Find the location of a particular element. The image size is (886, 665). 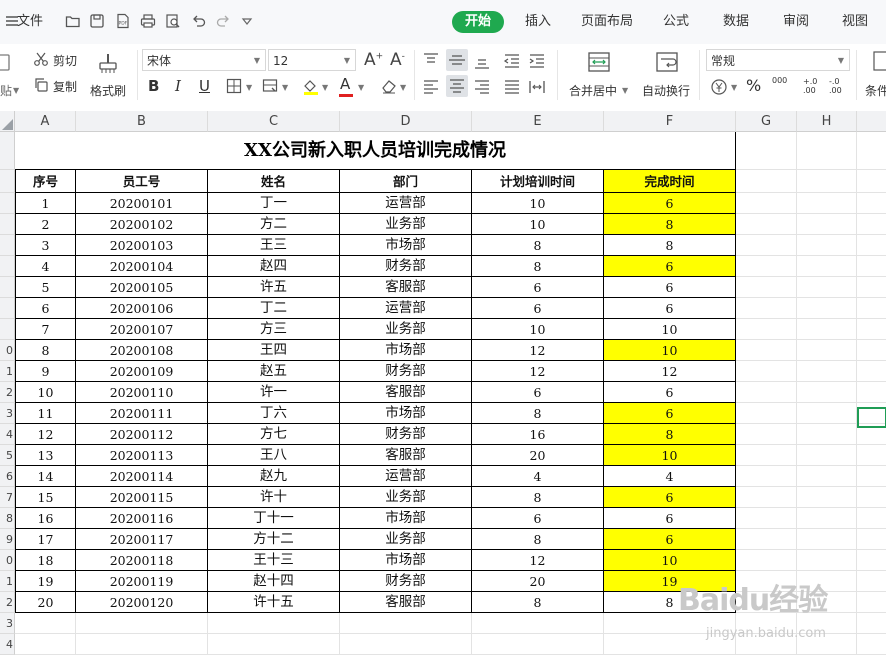

row-header-22: 2 is located at coordinates (7, 602).